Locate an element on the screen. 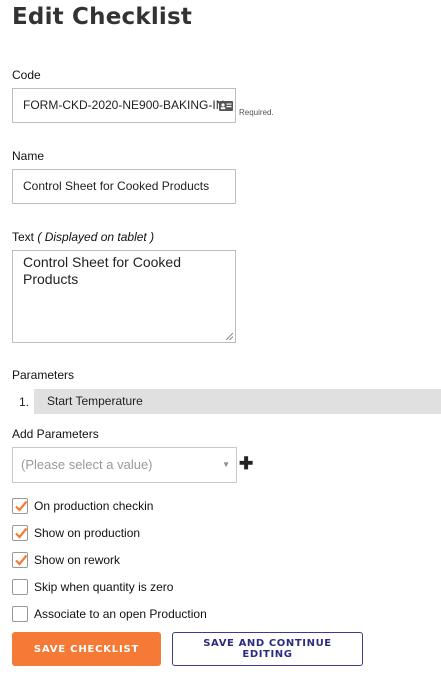 This screenshot has height=693, width=441. parameter-name: Start Temperature is located at coordinates (237, 401).